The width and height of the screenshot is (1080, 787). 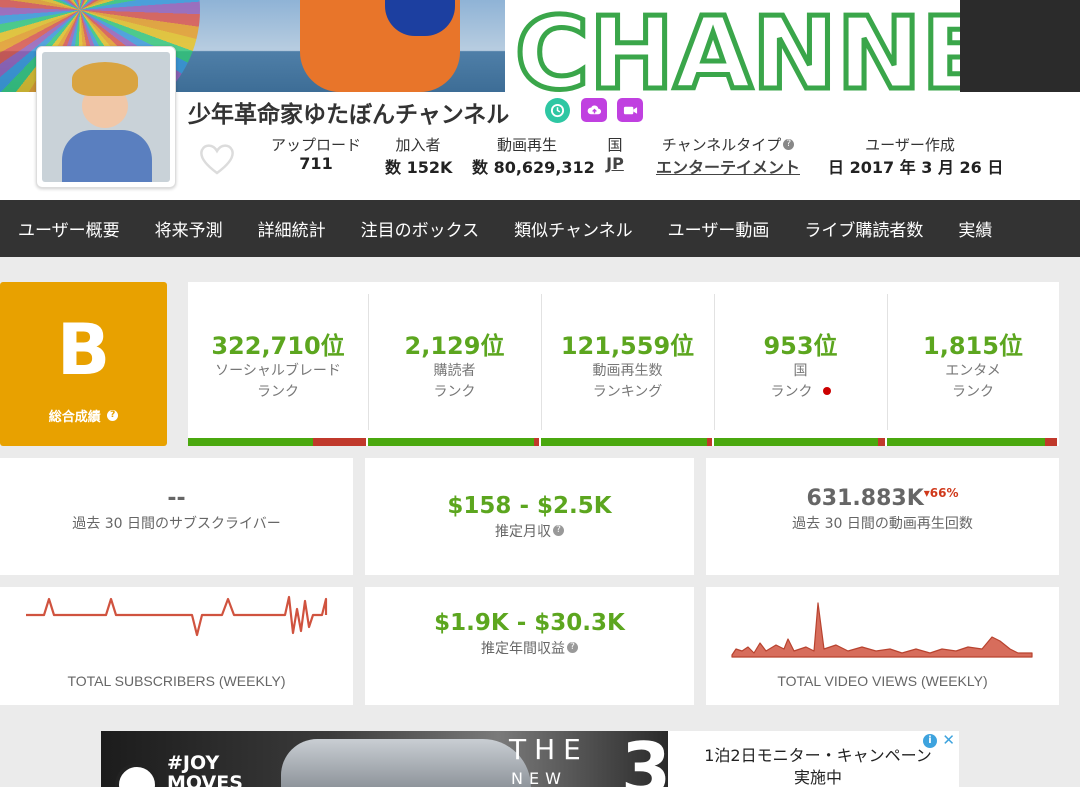 I want to click on favorite-heart-icon, so click(x=217, y=159).